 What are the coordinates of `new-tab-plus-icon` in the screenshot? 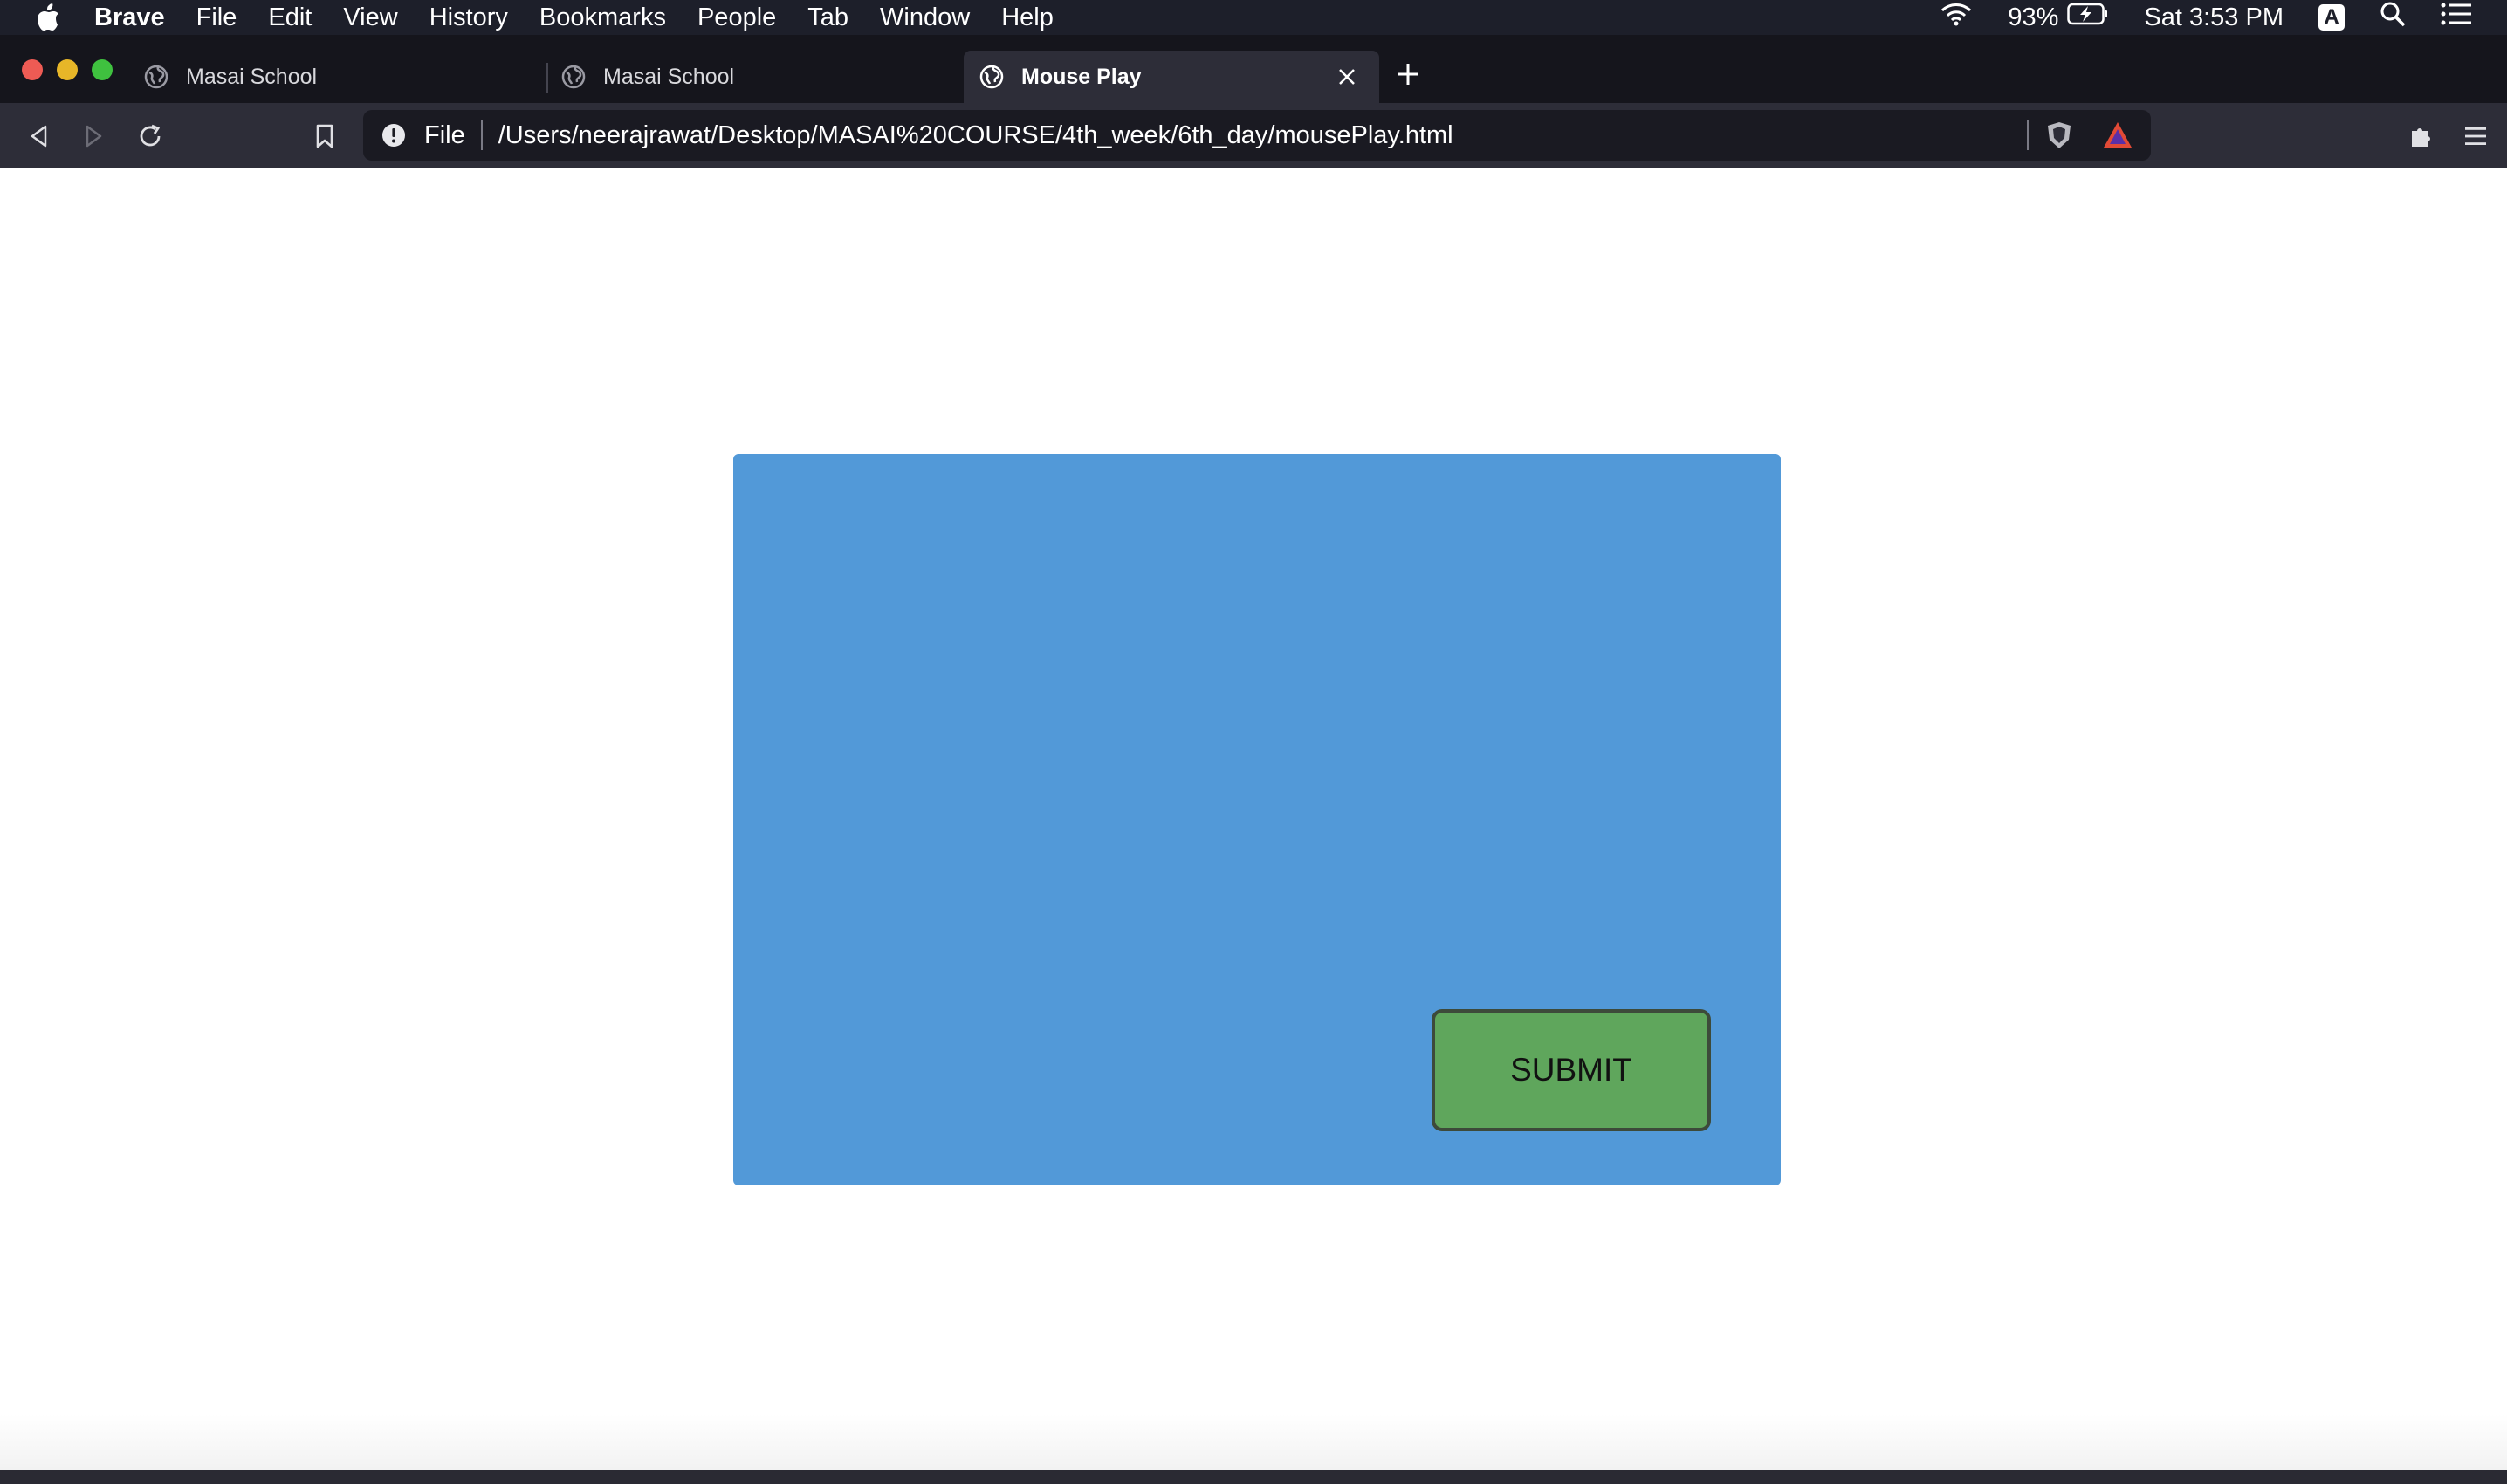 It's located at (1408, 74).